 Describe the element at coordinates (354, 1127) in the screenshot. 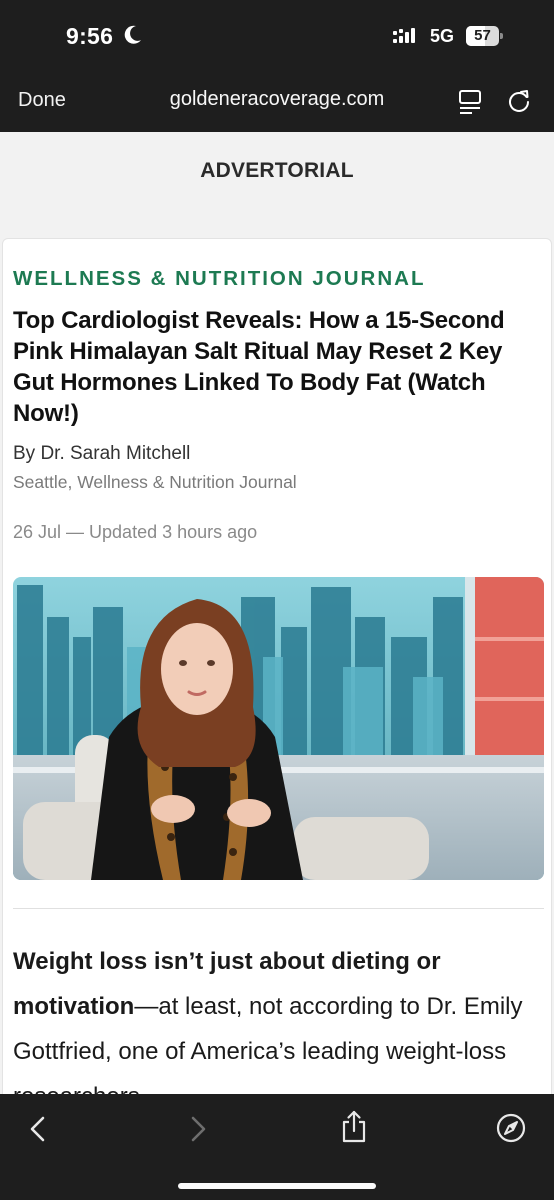

I see `share-icon` at that location.